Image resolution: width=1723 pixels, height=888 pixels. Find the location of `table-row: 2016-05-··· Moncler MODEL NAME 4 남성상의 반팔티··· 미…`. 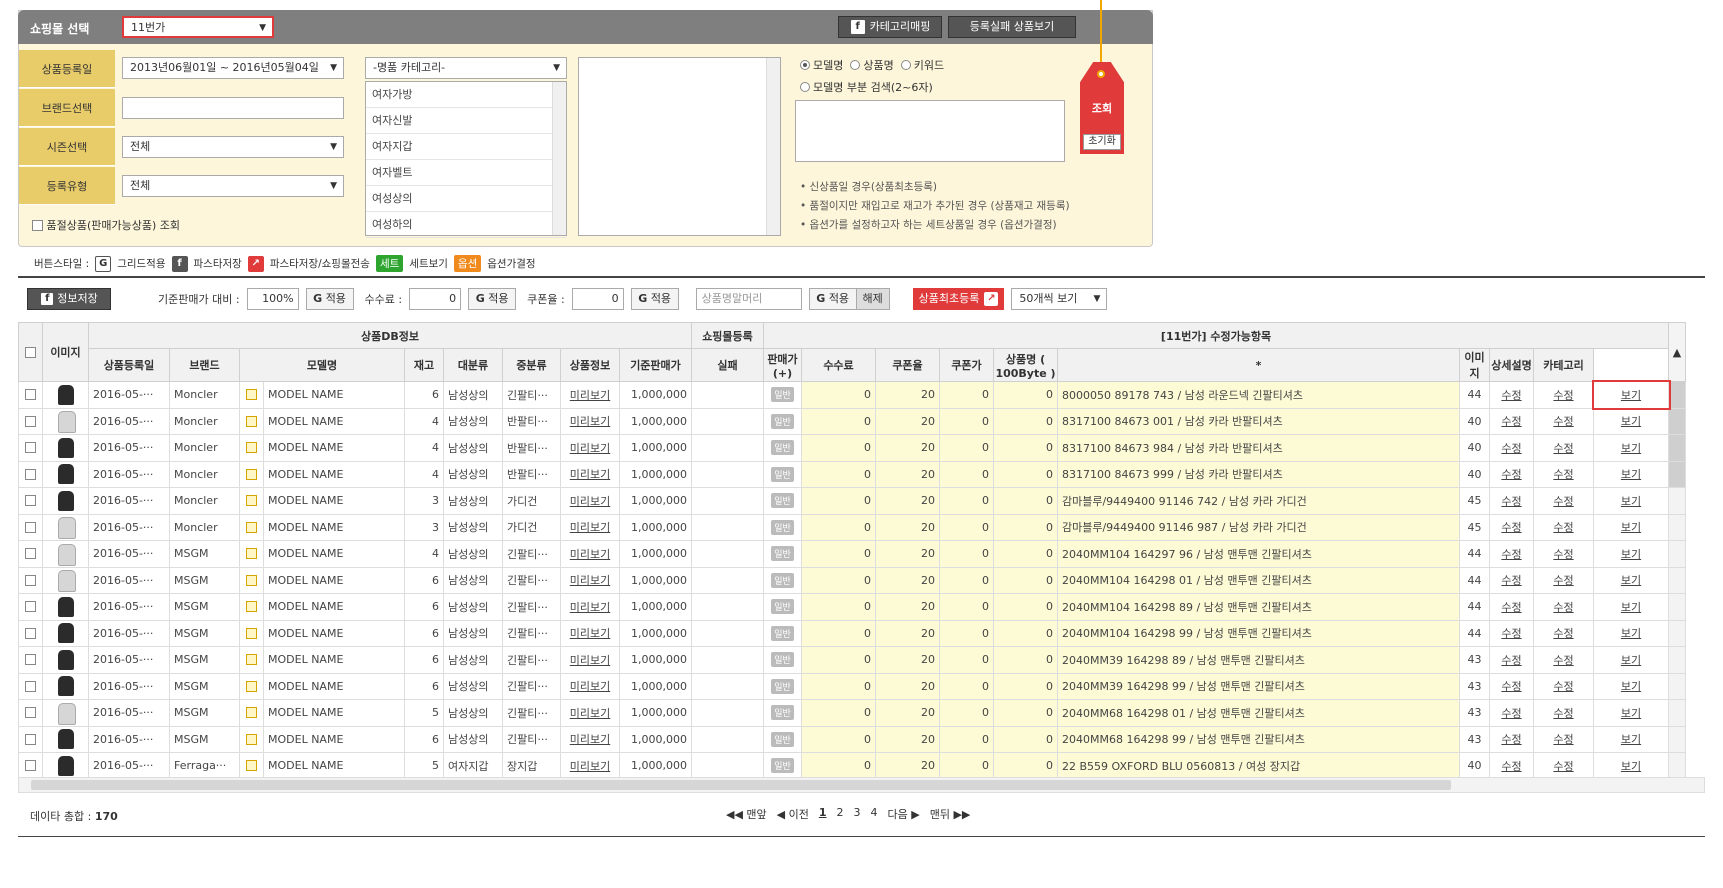

table-row: 2016-05-··· Moncler MODEL NAME 4 남성상의 반팔티··· 미… is located at coordinates (852, 474).